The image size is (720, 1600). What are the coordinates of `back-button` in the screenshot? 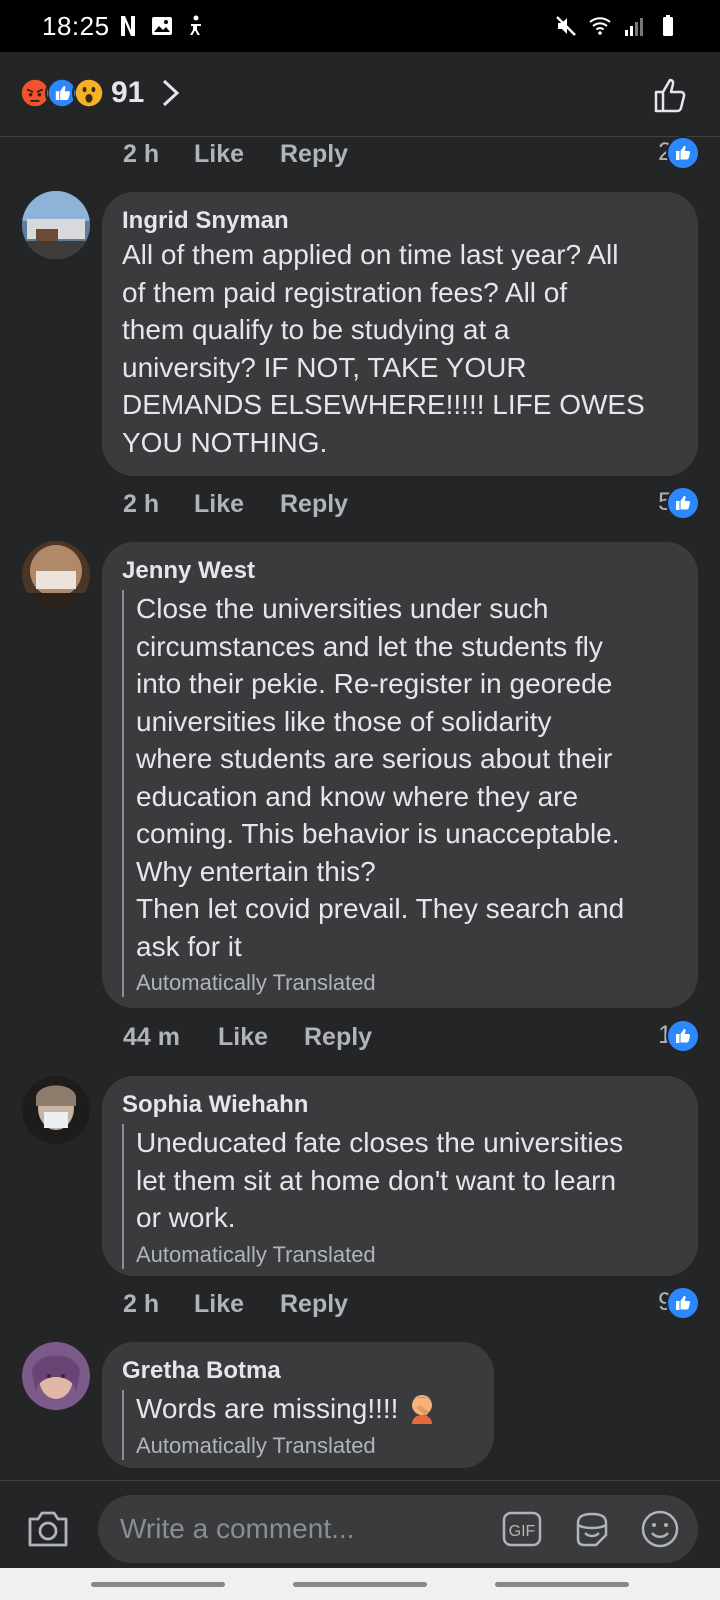 It's located at (562, 1584).